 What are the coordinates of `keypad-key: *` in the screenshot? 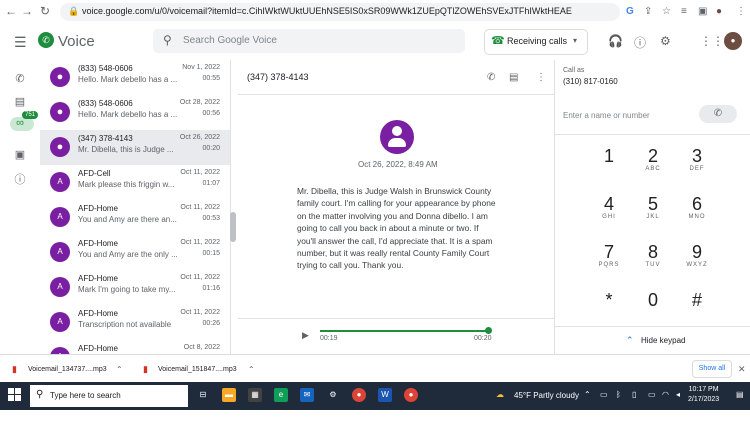 It's located at (609, 300).